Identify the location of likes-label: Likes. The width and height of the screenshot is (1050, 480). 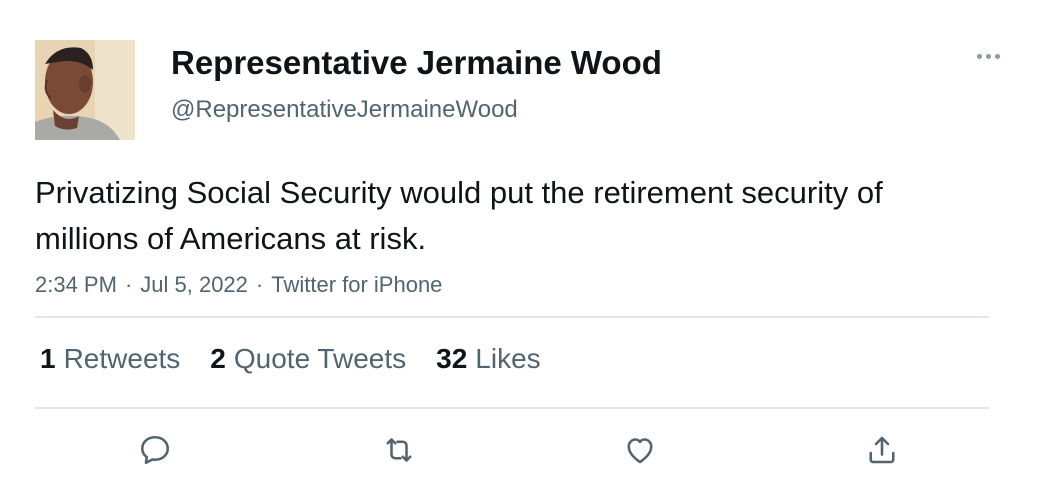
(508, 358).